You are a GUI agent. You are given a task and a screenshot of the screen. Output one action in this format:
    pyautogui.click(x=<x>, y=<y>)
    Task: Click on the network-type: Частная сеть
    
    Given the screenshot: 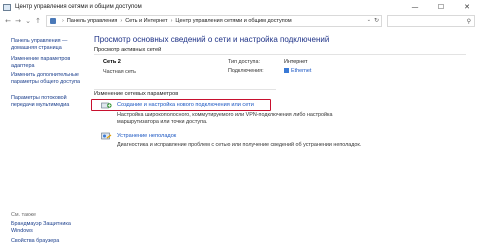 What is the action you would take?
    pyautogui.click(x=119, y=72)
    